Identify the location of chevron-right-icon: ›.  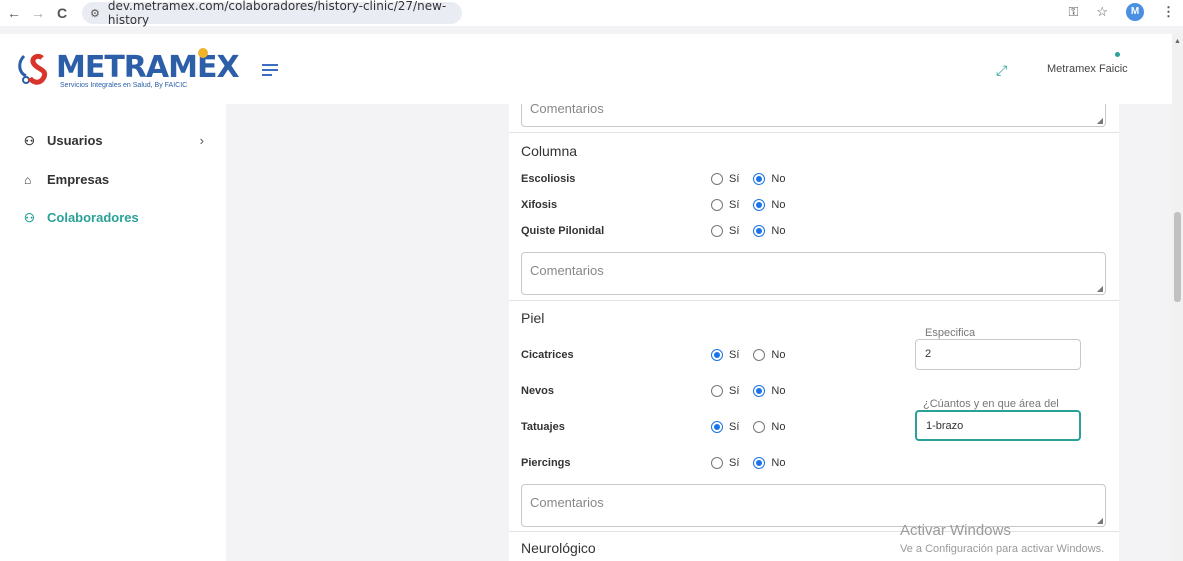
(201, 140).